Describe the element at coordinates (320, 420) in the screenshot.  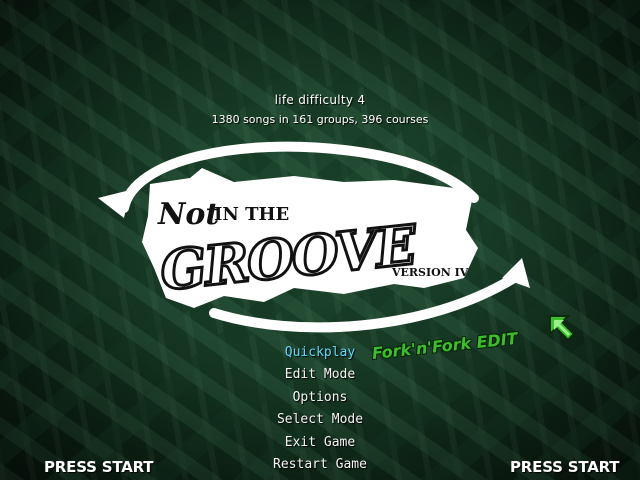
I see `menu-item-select-mode: Select Mode` at that location.